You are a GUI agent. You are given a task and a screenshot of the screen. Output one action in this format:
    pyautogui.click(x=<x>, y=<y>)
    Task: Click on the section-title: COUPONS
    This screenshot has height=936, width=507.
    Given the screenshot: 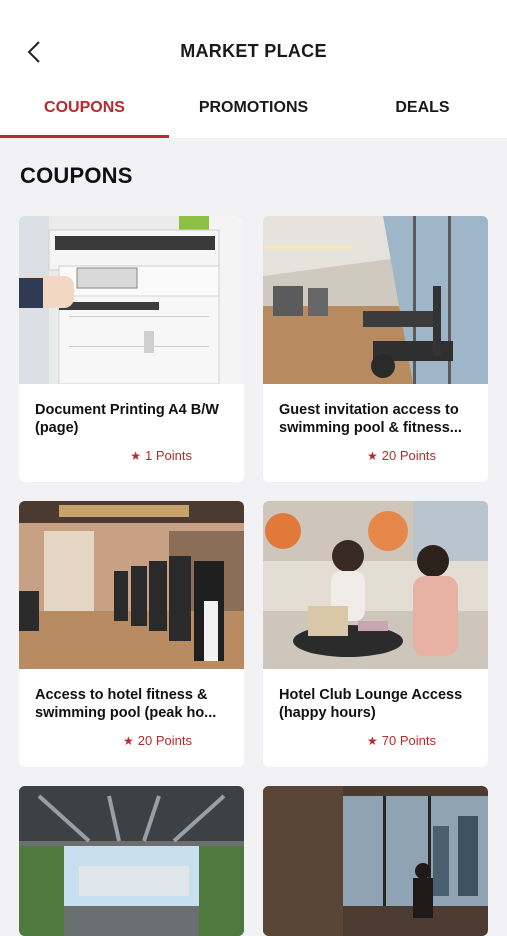 What is the action you would take?
    pyautogui.click(x=76, y=175)
    